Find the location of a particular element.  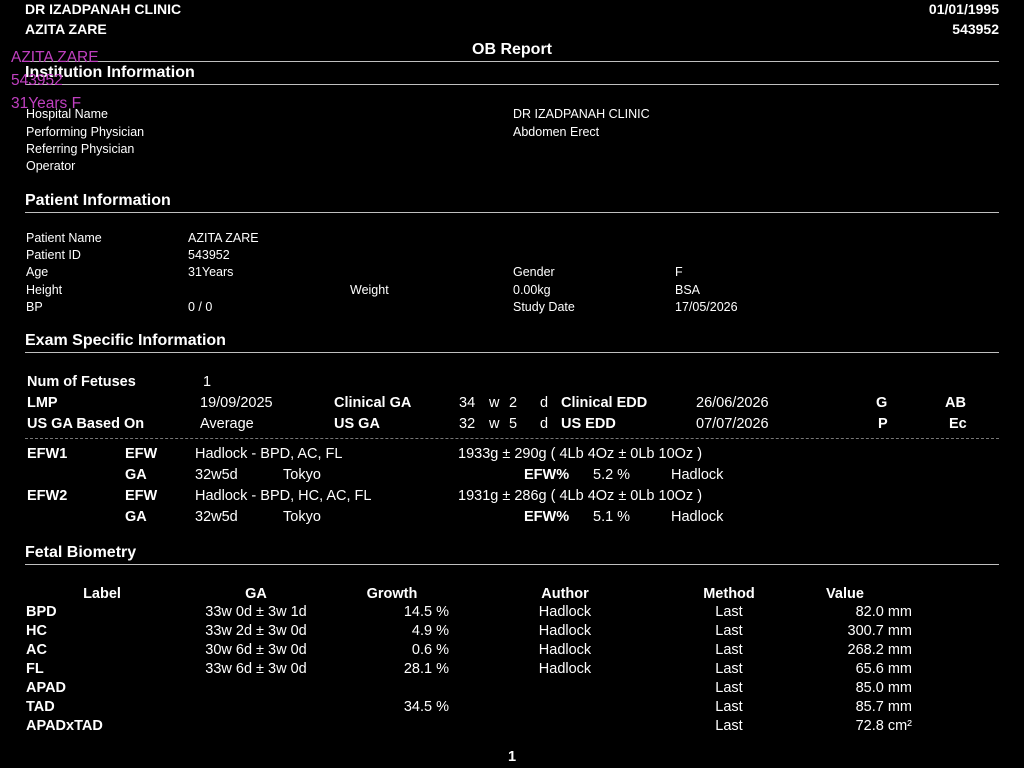

us-ga-weeks: 32 is located at coordinates (467, 424).